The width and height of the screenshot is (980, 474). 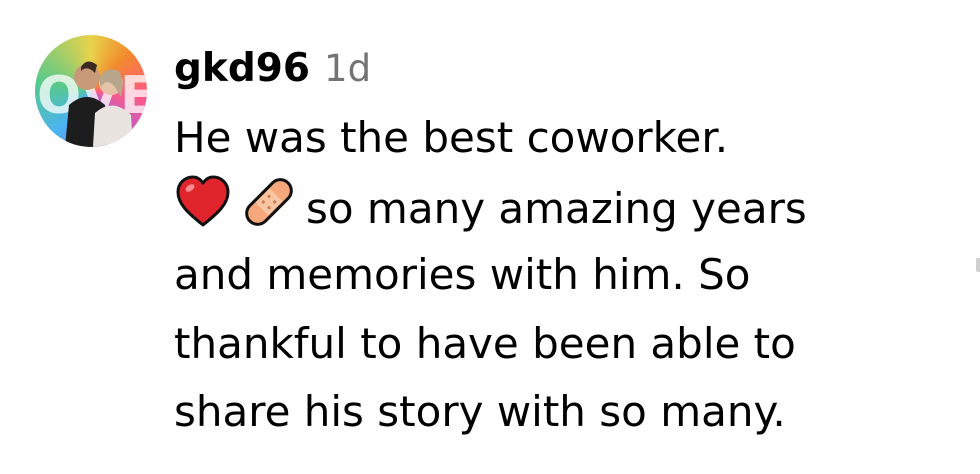 I want to click on comment-line: thankful to have been able to, so click(x=485, y=343).